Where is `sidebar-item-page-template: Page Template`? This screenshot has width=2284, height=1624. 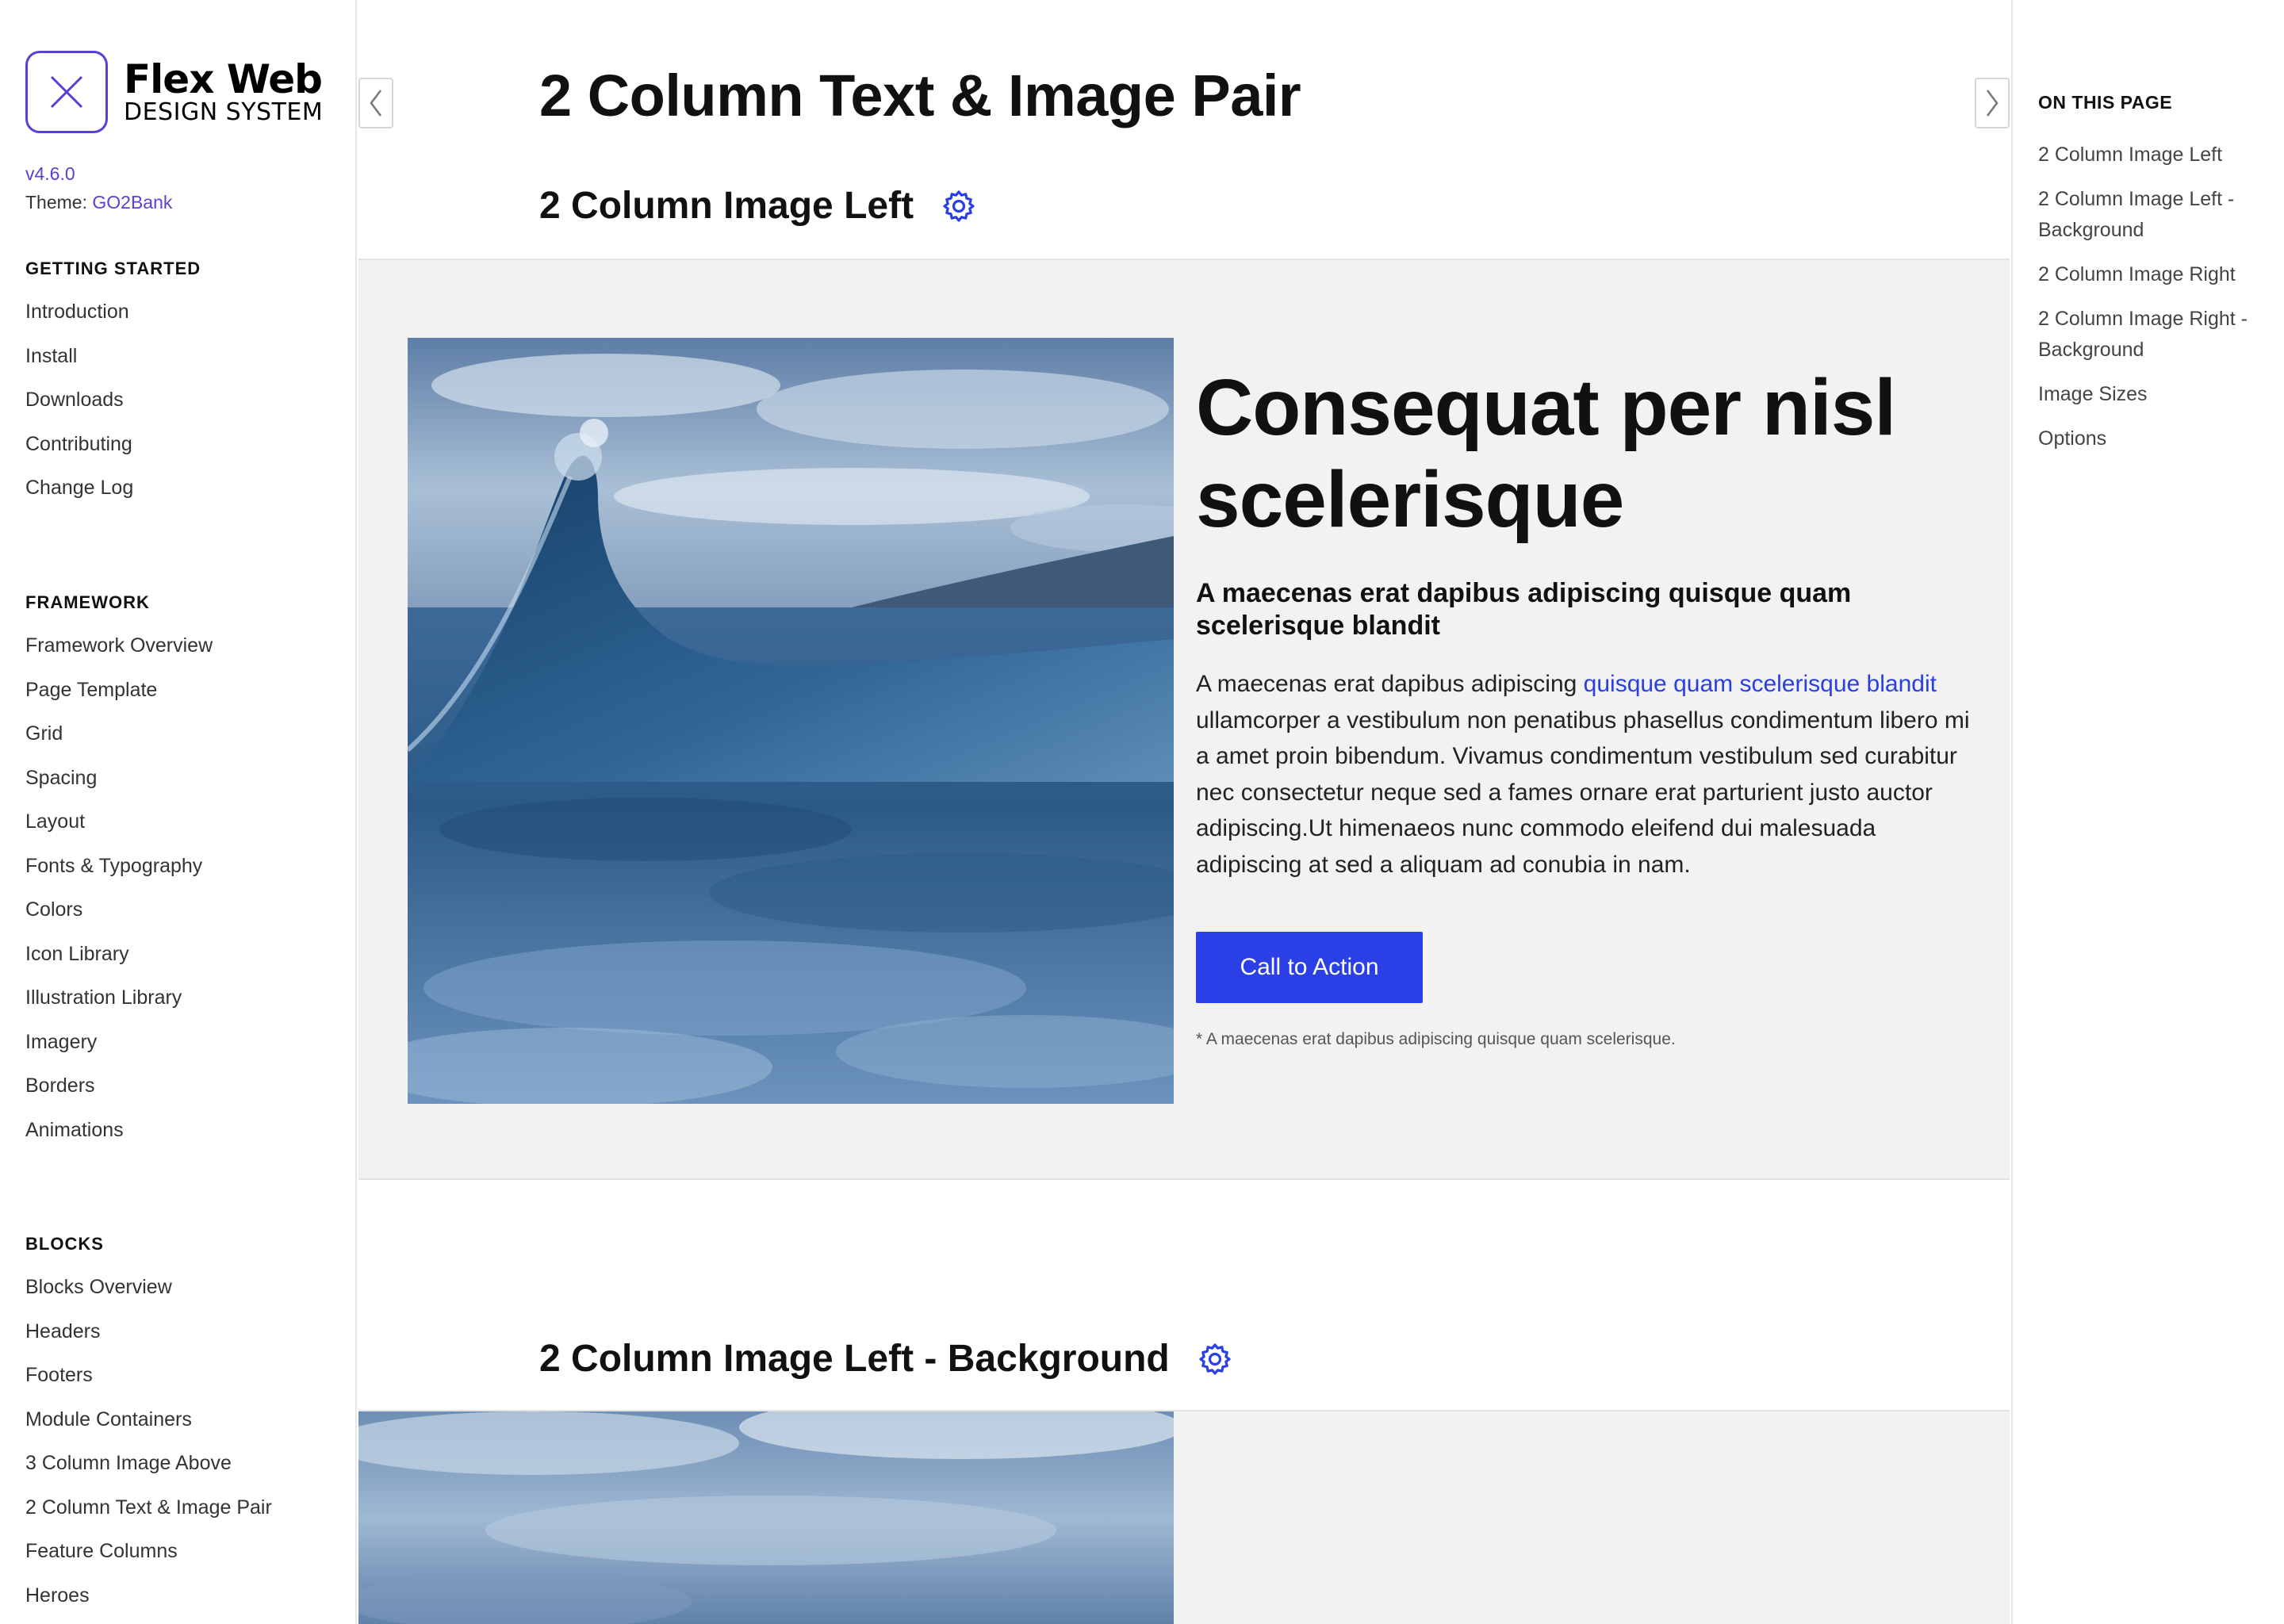
sidebar-item-page-template: Page Template is located at coordinates (184, 700).